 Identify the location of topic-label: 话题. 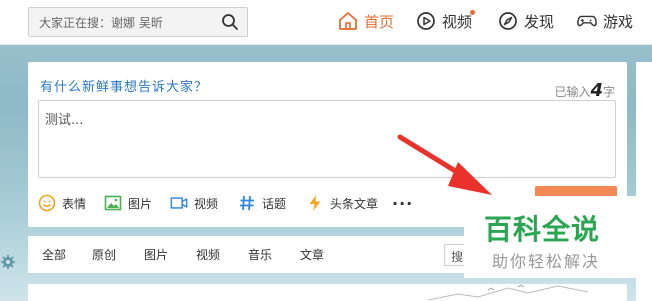
(274, 203).